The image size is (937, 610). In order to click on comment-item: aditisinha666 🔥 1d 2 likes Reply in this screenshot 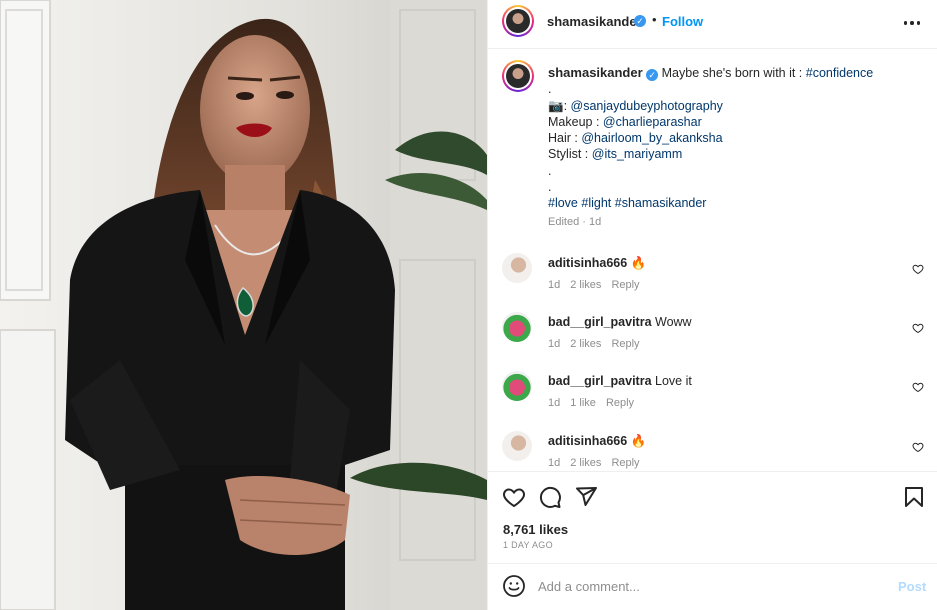, I will do `click(712, 281)`.